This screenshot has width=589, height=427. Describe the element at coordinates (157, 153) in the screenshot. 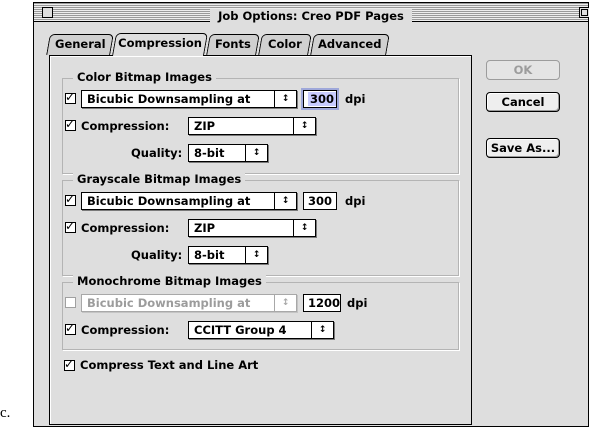

I see `color-quality-label: Quality:` at that location.